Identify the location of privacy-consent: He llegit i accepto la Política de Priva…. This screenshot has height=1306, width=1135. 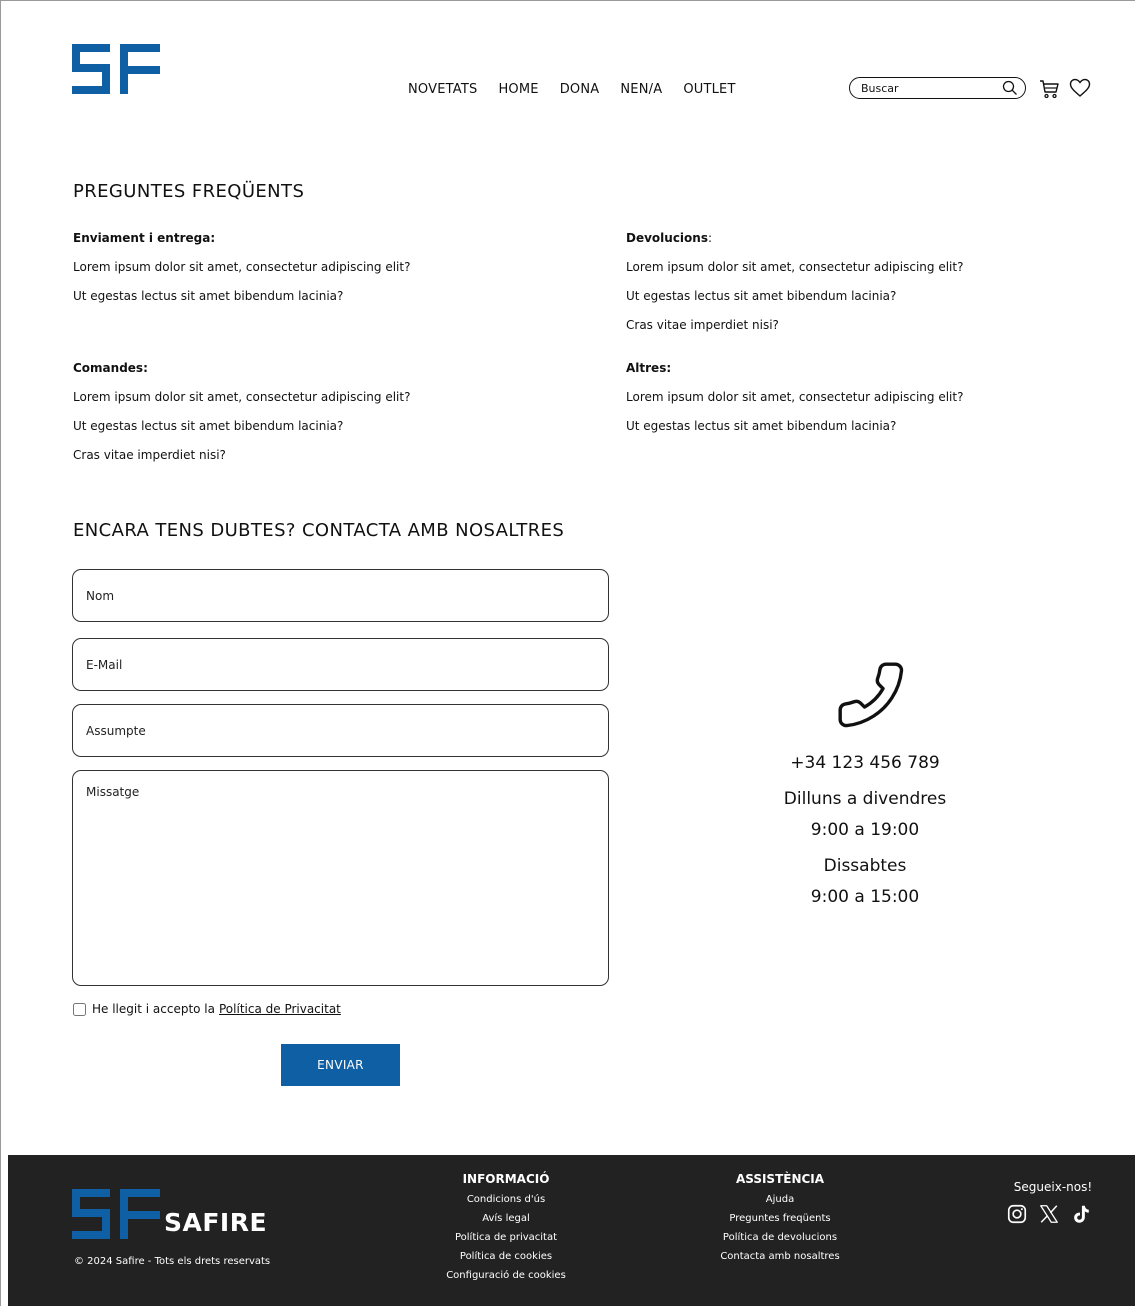
(207, 1009).